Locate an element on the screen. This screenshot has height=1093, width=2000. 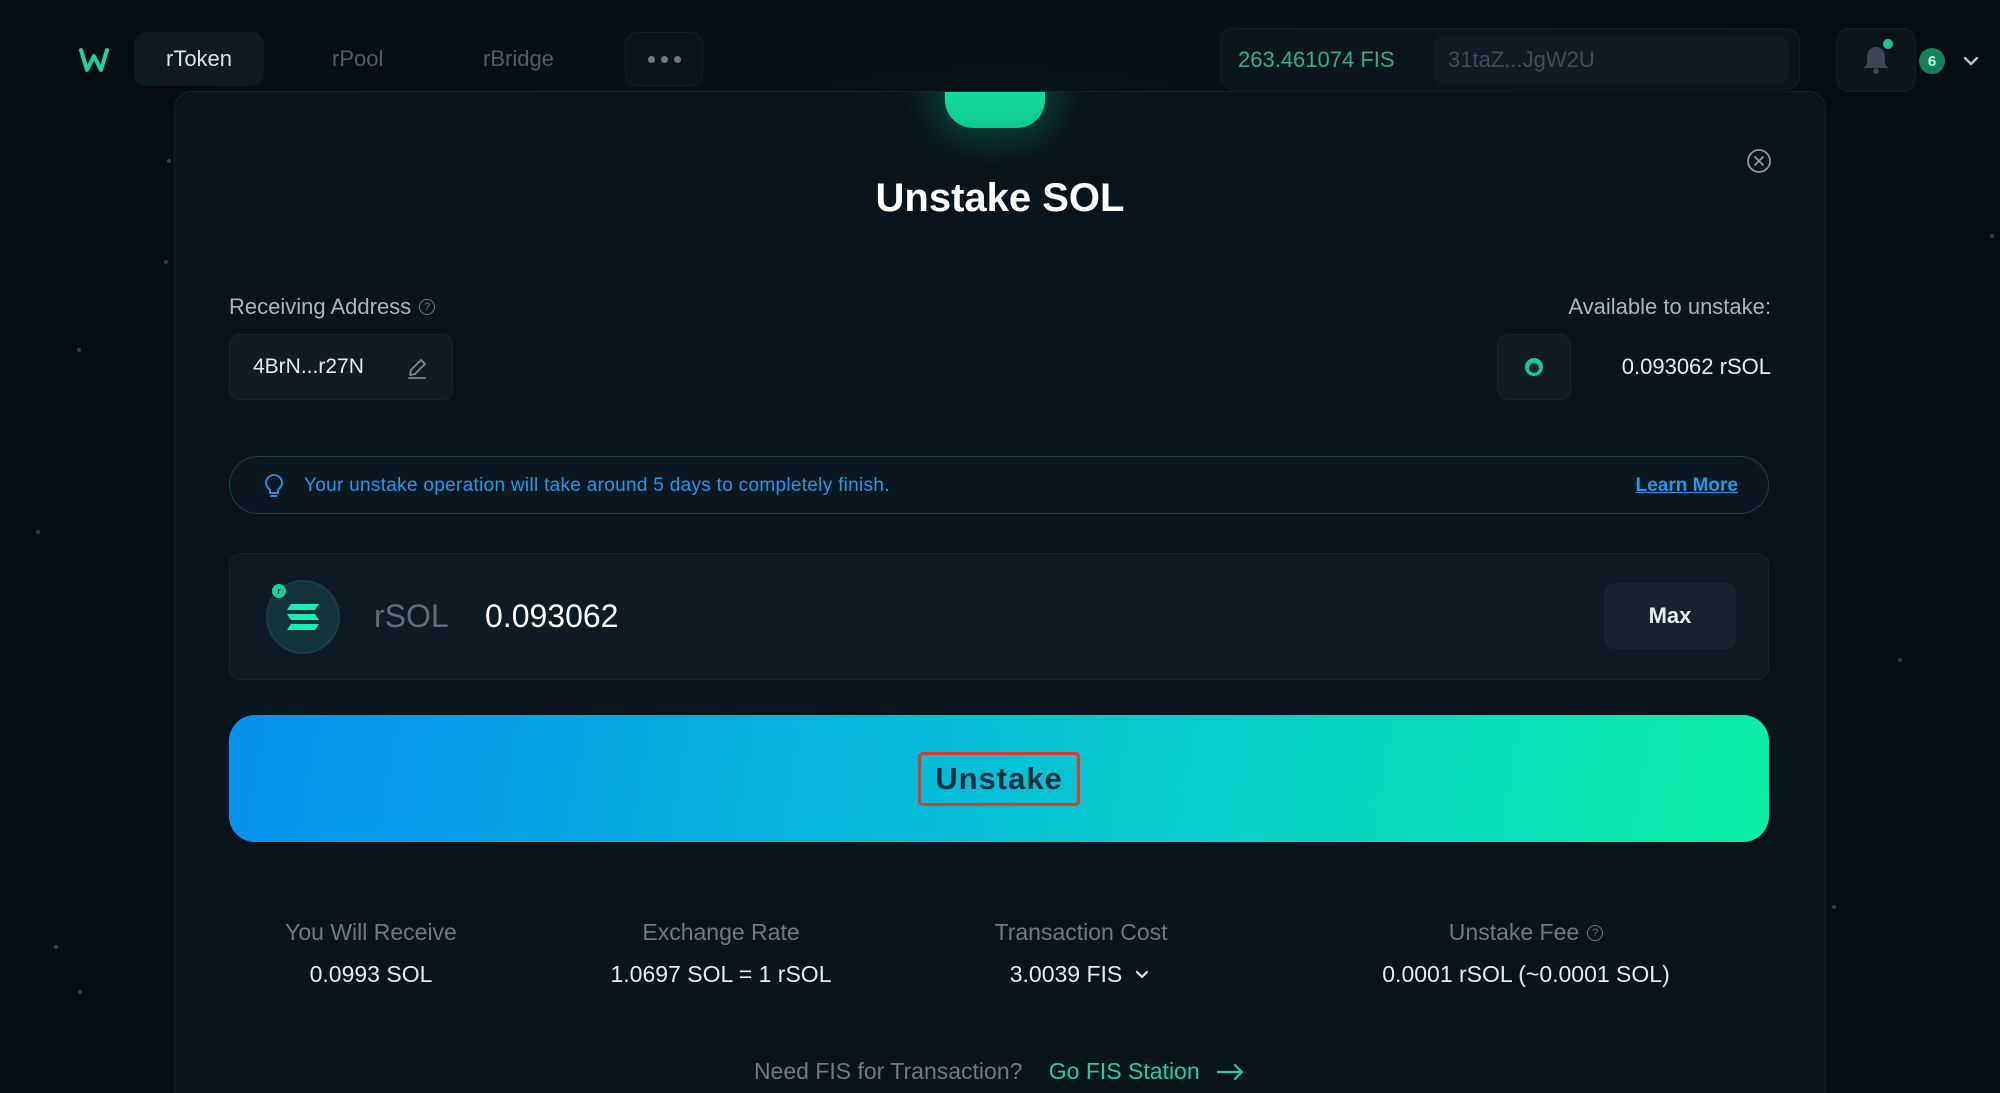
r-badge-icon: r is located at coordinates (279, 591).